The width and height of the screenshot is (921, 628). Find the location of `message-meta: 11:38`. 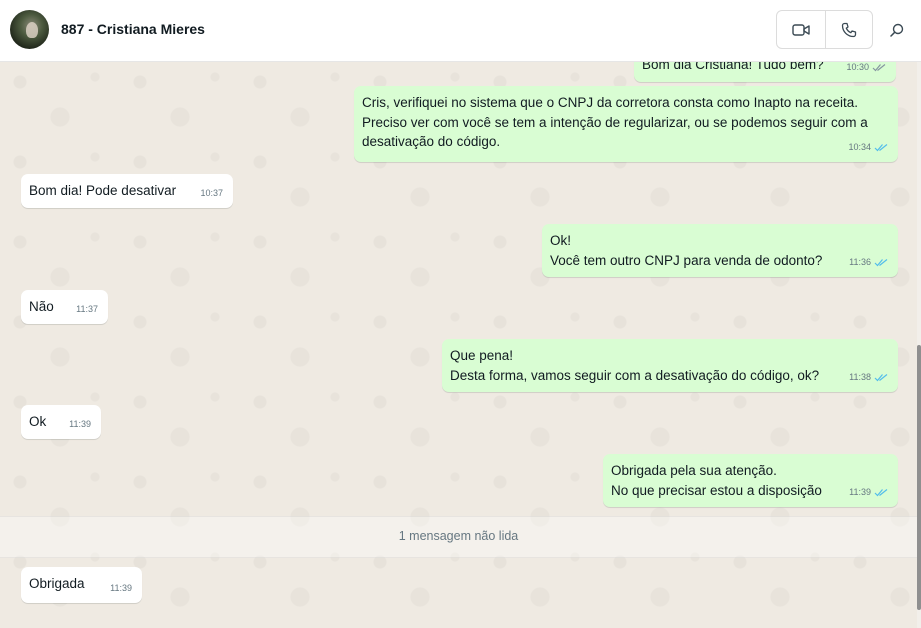

message-meta: 11:38 is located at coordinates (868, 378).